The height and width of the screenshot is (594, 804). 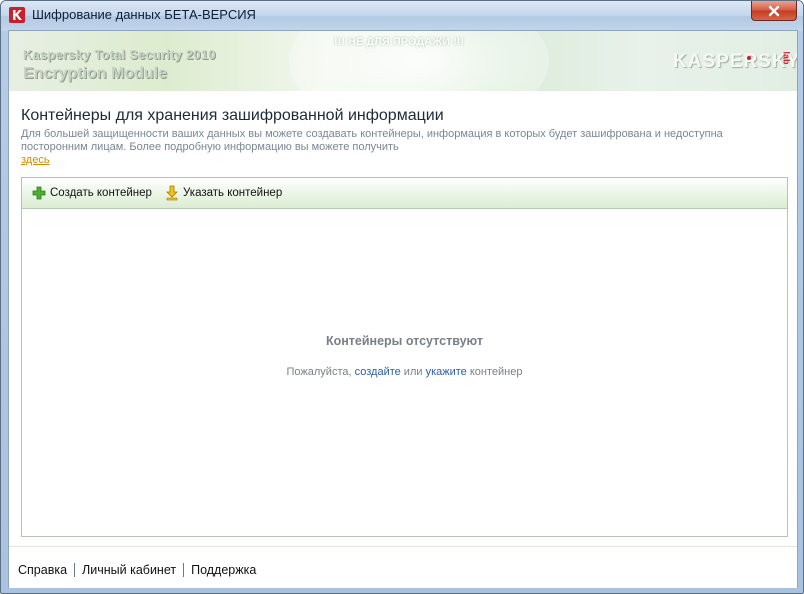 I want to click on close-icon, so click(x=774, y=10).